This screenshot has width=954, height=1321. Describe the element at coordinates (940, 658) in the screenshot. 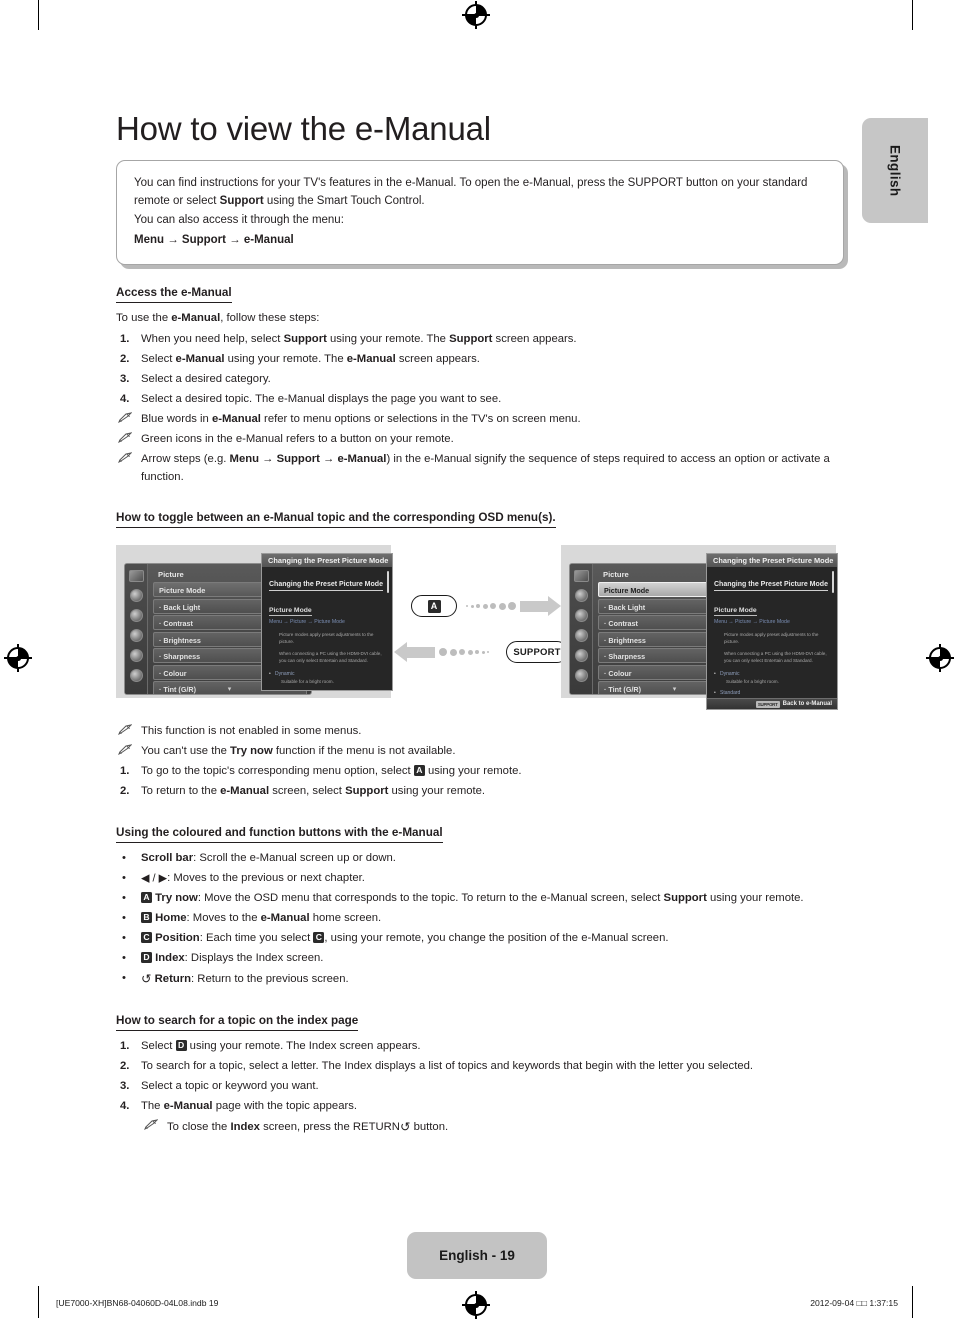

I see `registration-mark-right` at that location.